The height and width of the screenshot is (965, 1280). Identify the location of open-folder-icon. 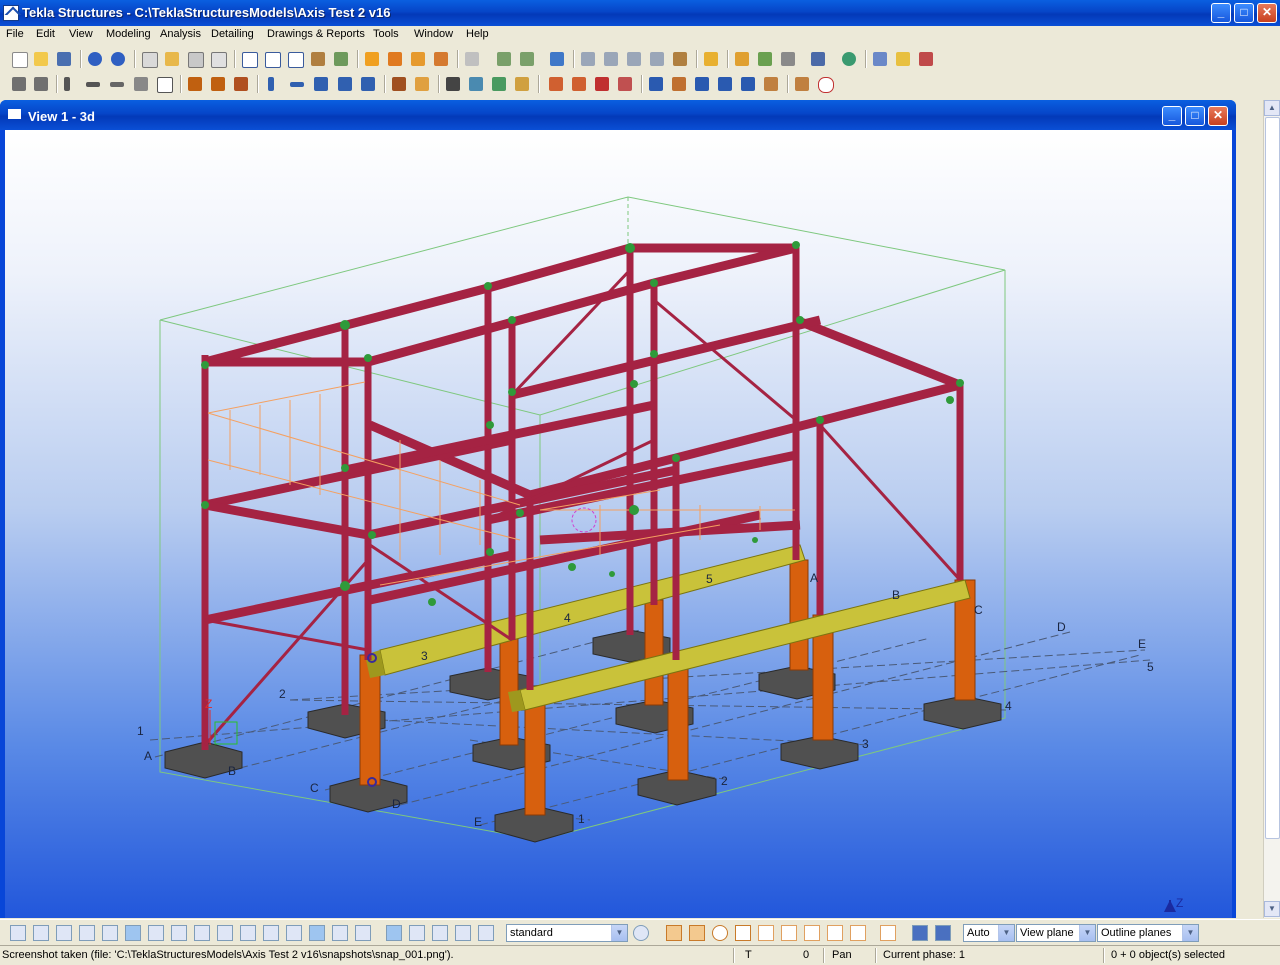
(172, 59).